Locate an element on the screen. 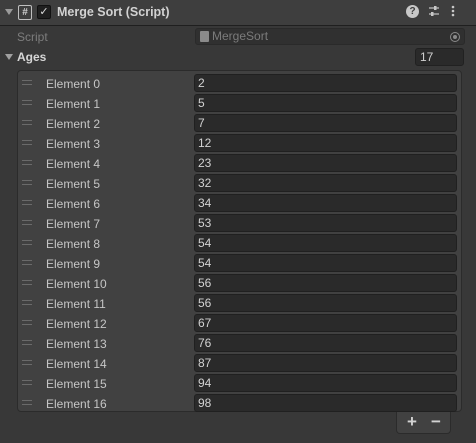 The width and height of the screenshot is (476, 443). element-label: Element 0 is located at coordinates (73, 84).